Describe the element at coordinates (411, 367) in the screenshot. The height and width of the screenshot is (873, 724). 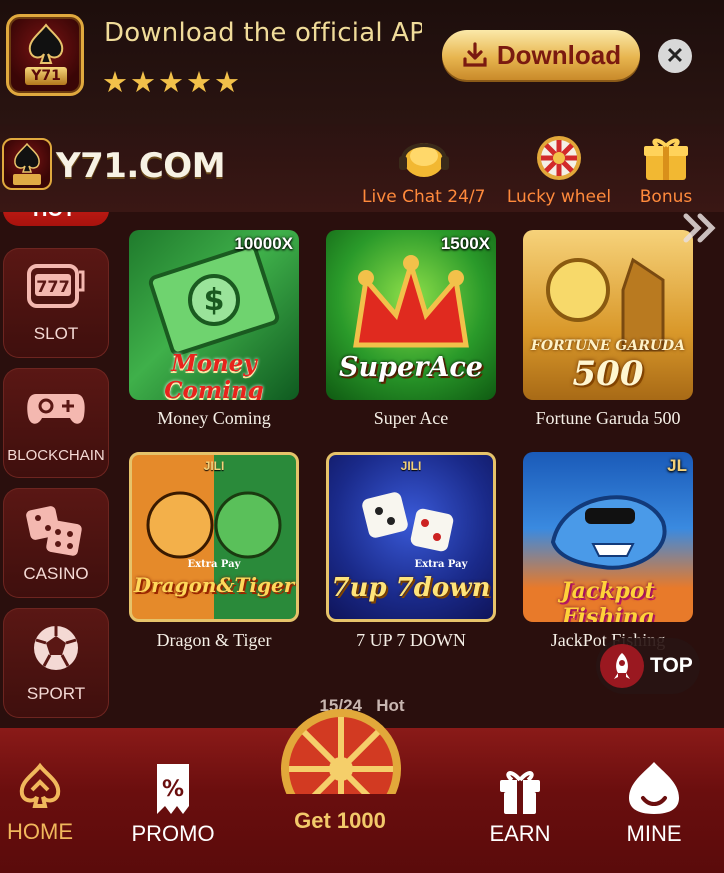
I see `game-title-art: SuperAce` at that location.